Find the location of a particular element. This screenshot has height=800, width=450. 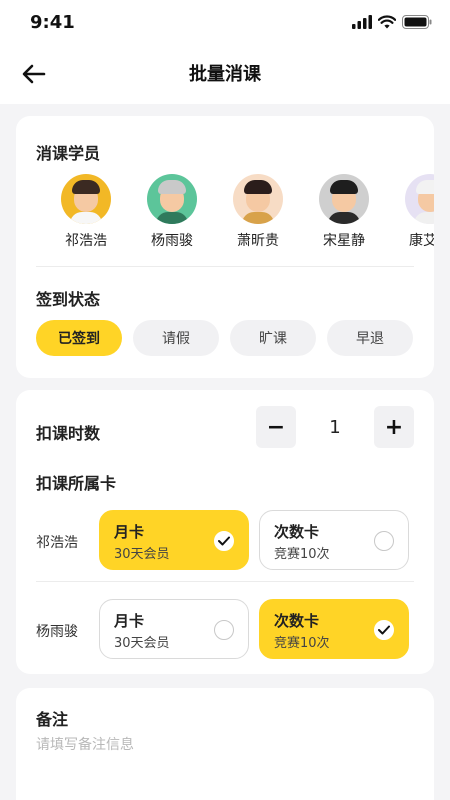

student-item: 祁浩浩 is located at coordinates (86, 212).